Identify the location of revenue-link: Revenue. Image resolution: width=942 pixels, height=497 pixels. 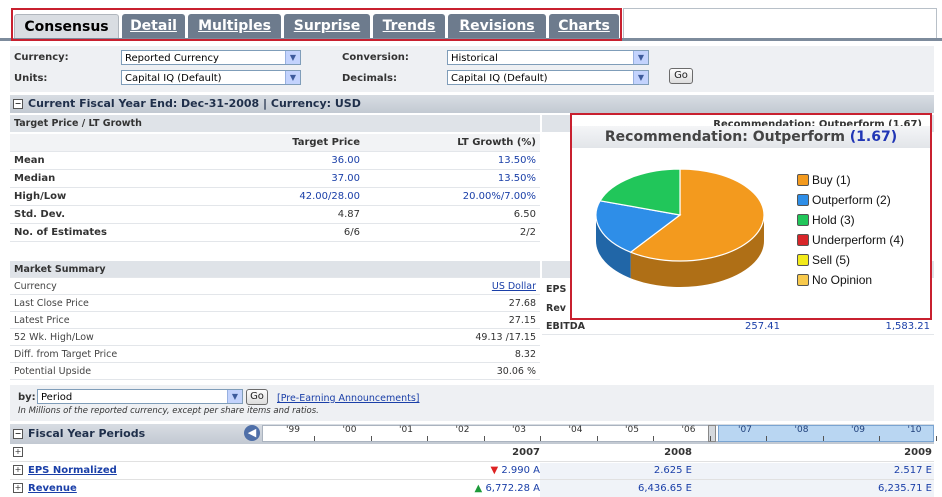
(52, 488).